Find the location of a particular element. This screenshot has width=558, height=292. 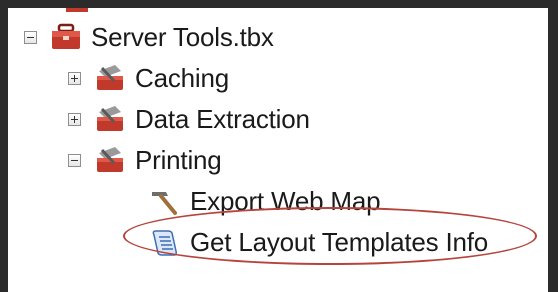

tree-node-caching: Caching is located at coordinates (148, 78).